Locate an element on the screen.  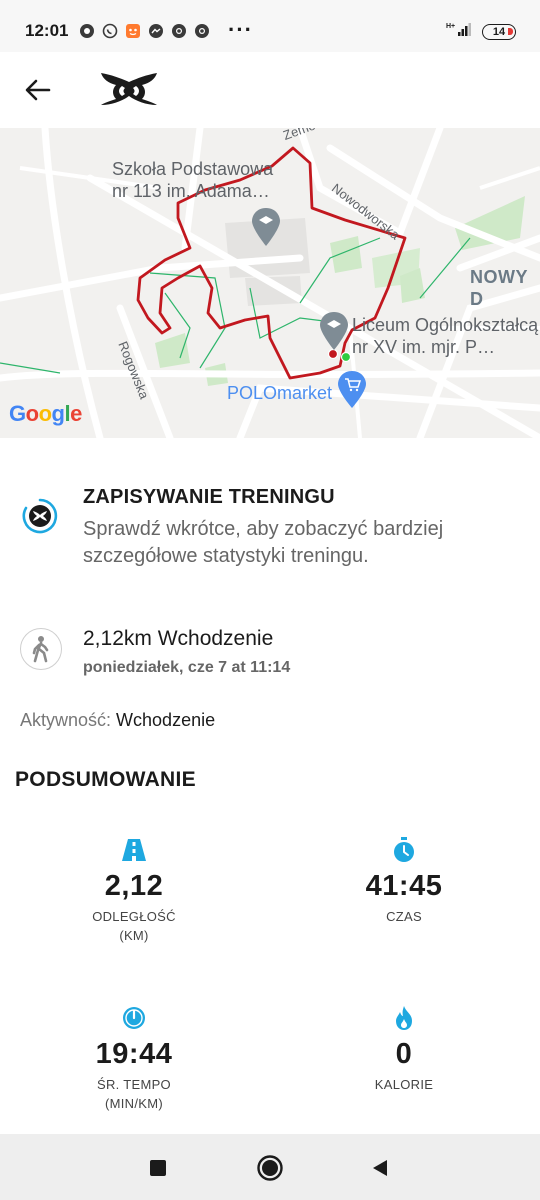
stat-time: 41:45 CZAS is located at coordinates (404, 881).